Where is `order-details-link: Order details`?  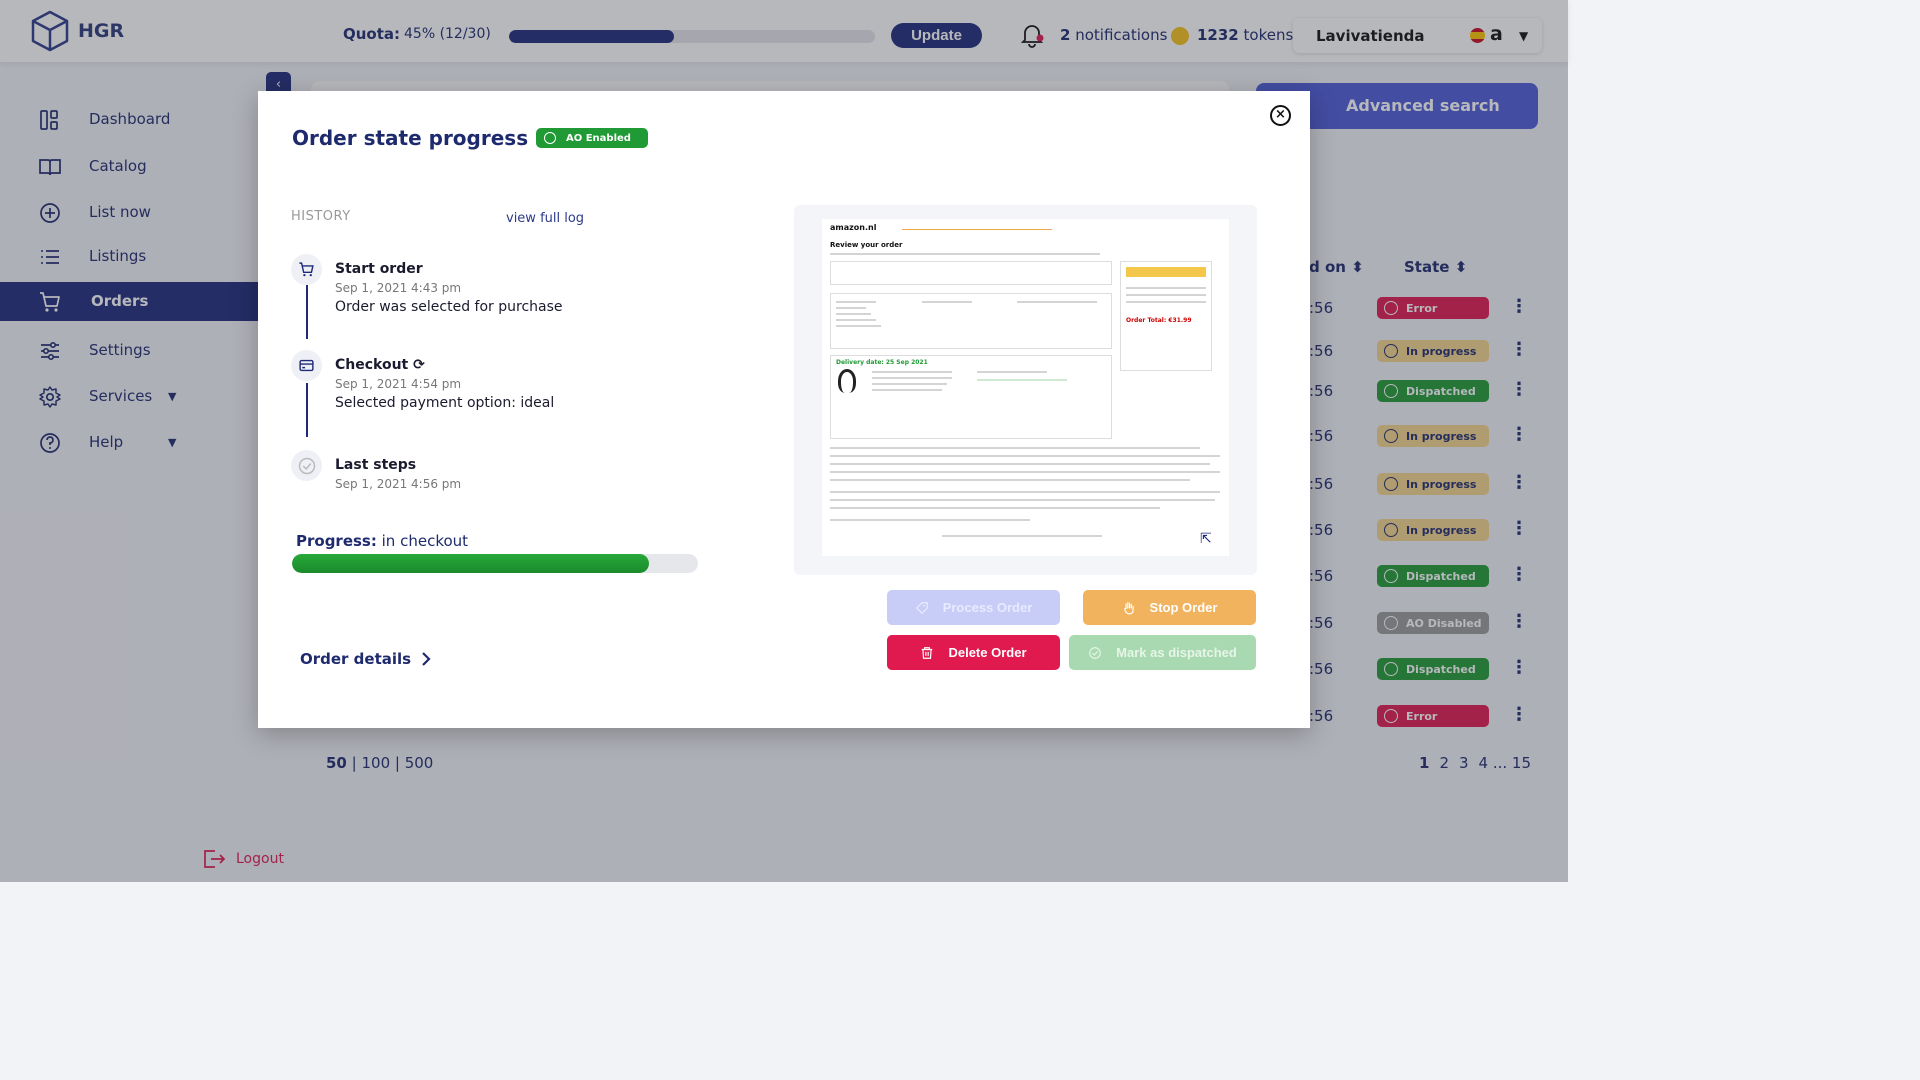
order-details-link: Order details is located at coordinates (365, 659).